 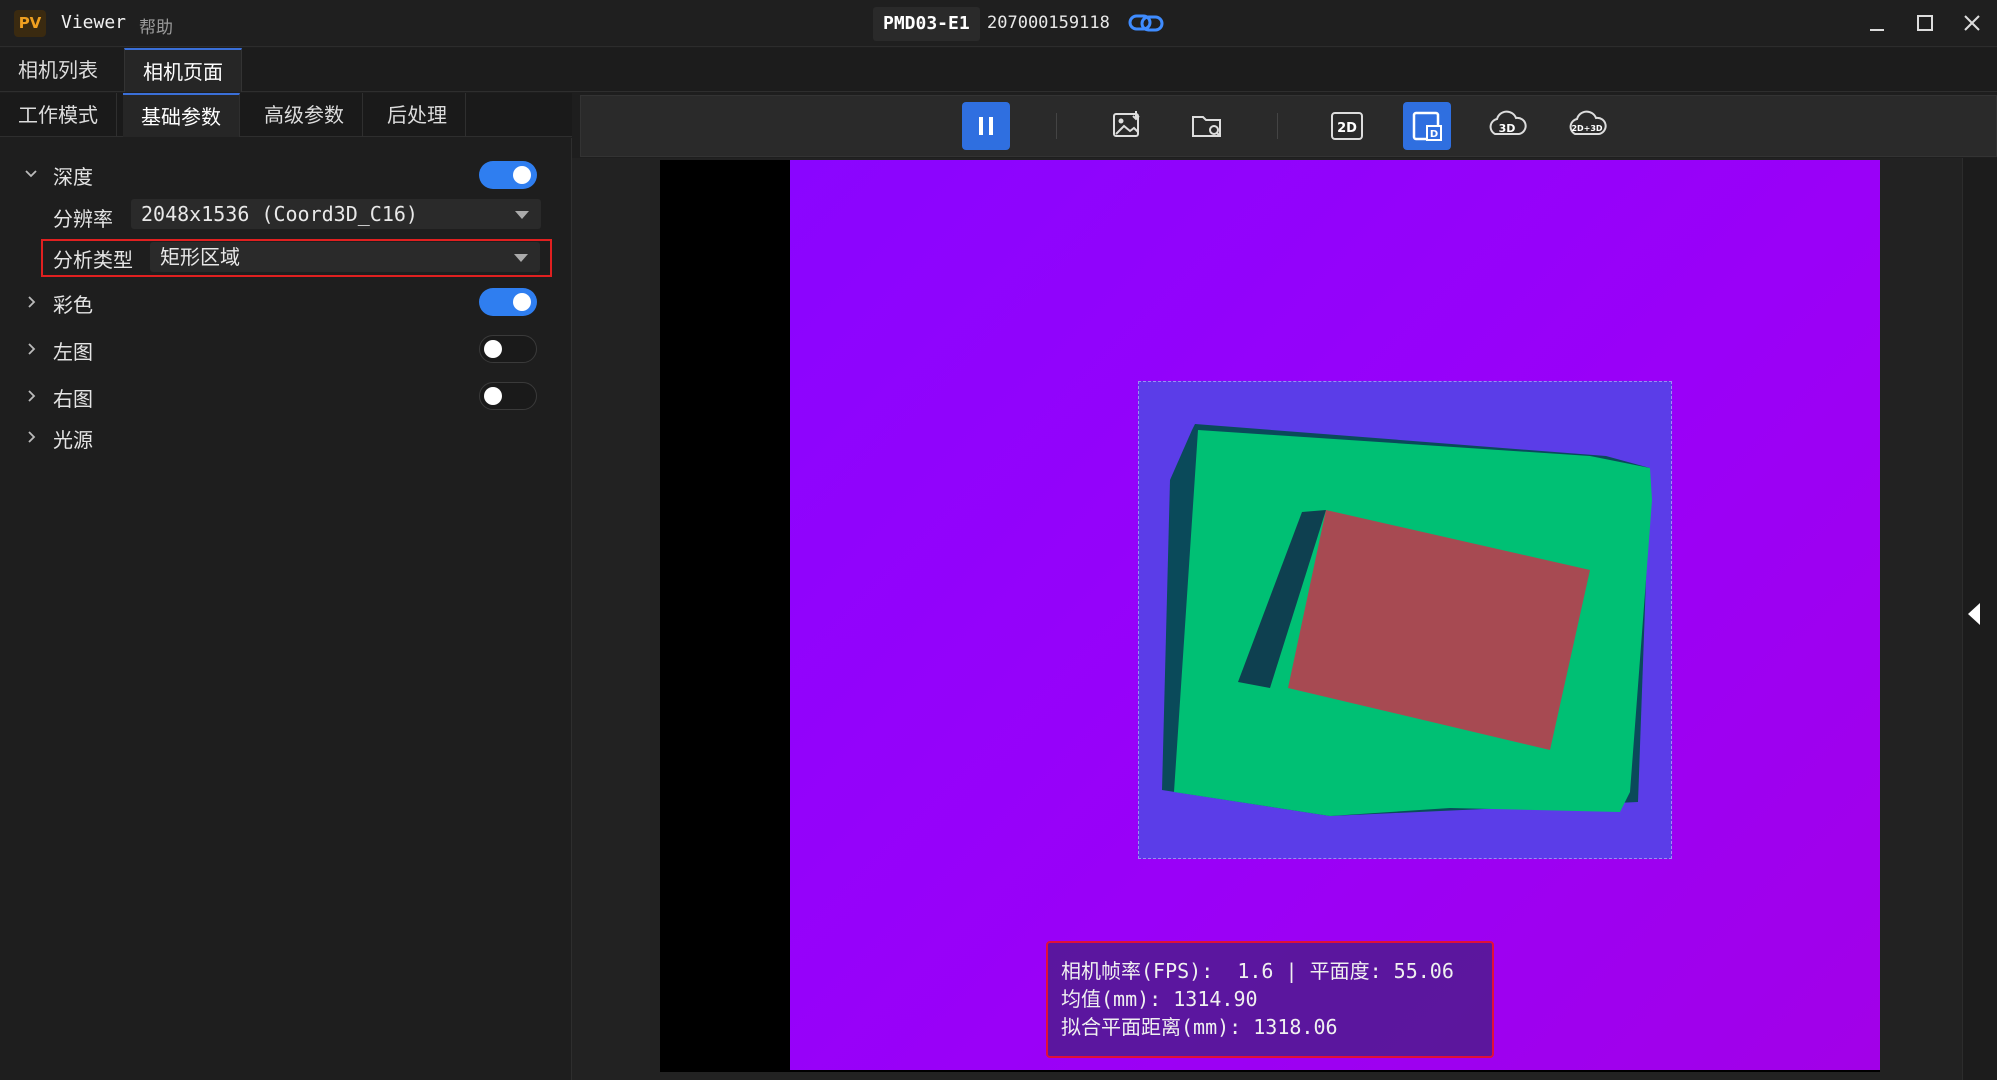 I want to click on view-2d3d-button: 2D+3D, so click(x=1587, y=126).